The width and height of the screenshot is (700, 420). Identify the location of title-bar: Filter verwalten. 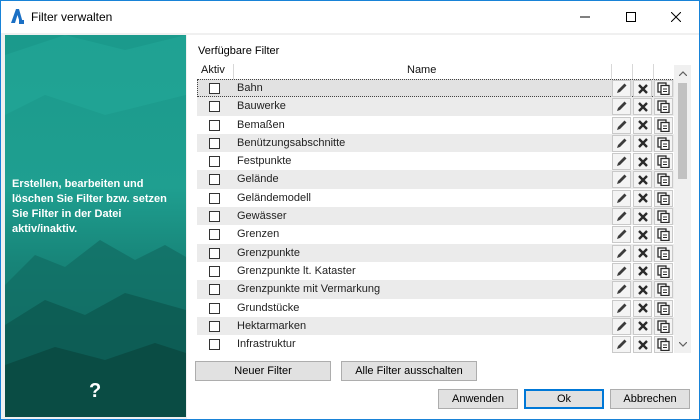
(350, 17).